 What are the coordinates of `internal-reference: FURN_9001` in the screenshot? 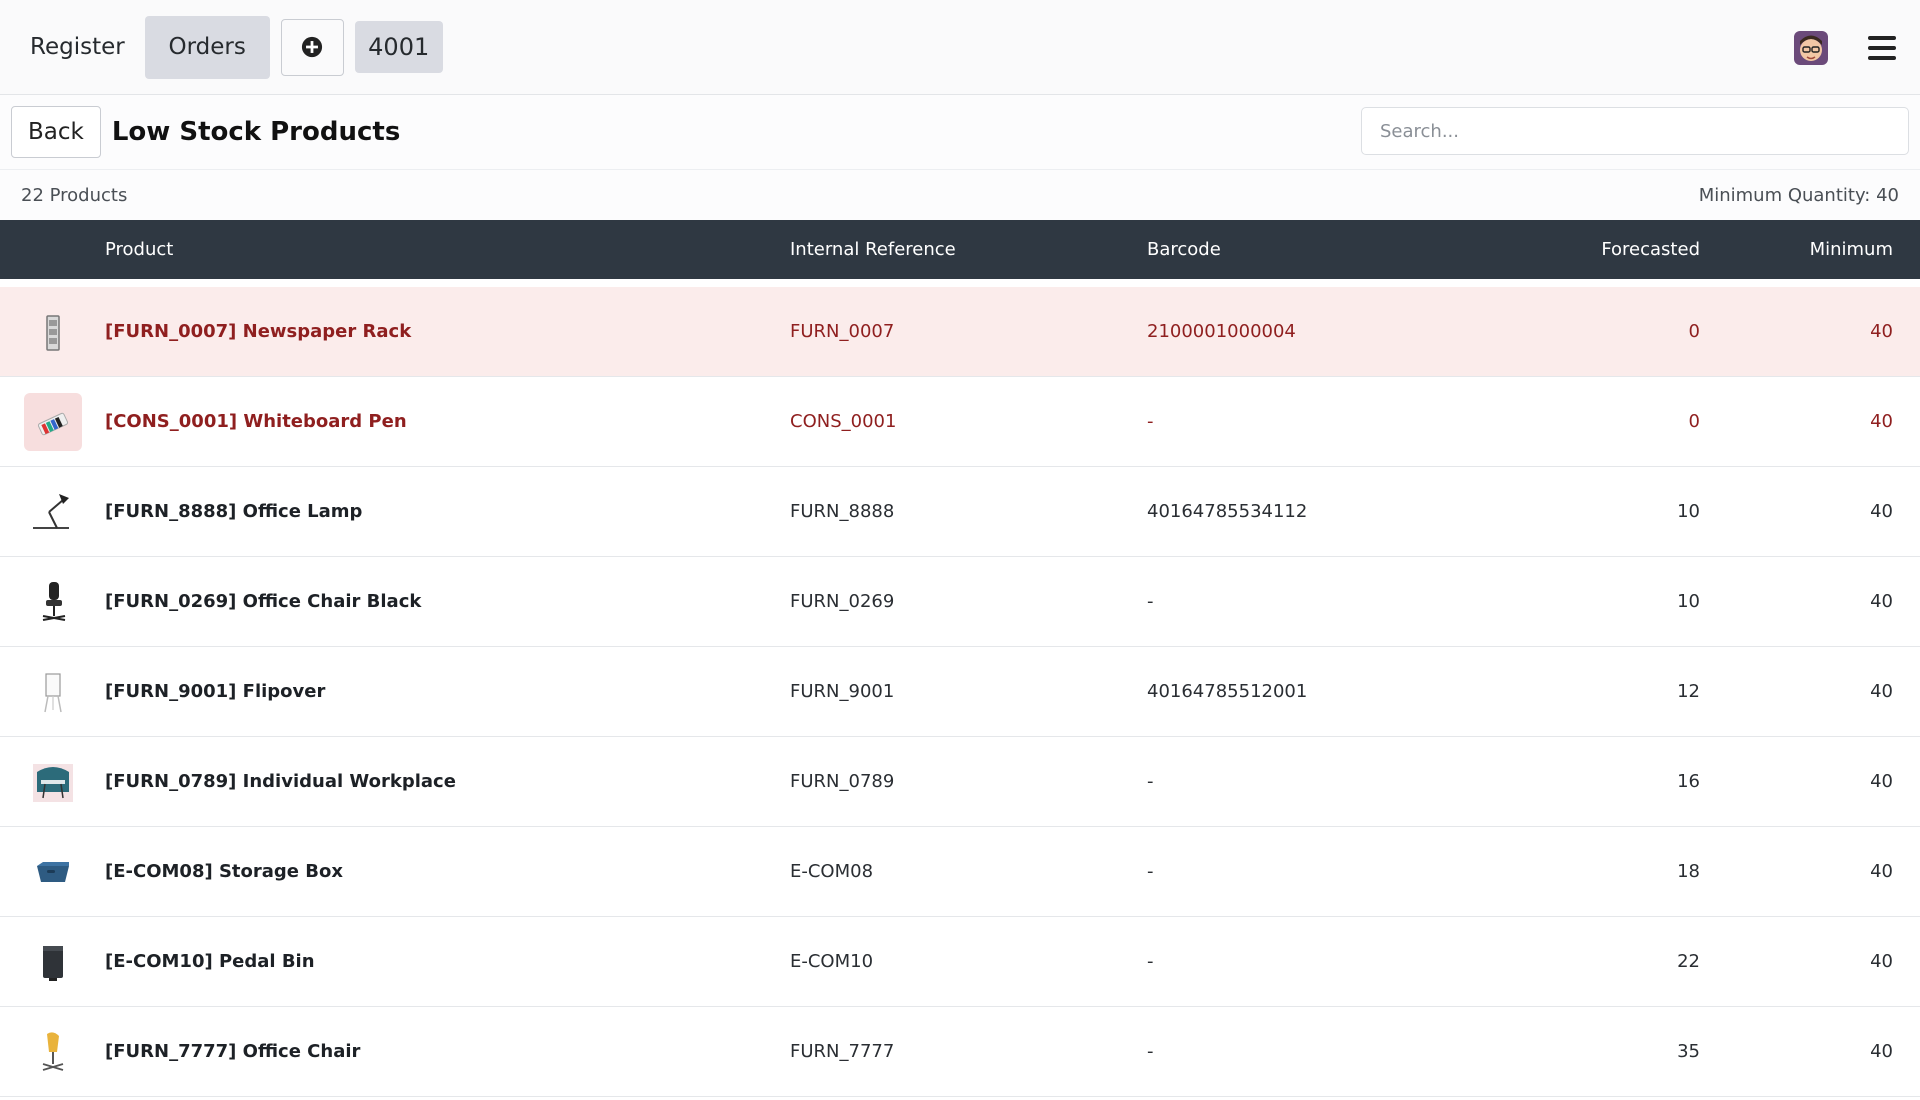 It's located at (842, 691).